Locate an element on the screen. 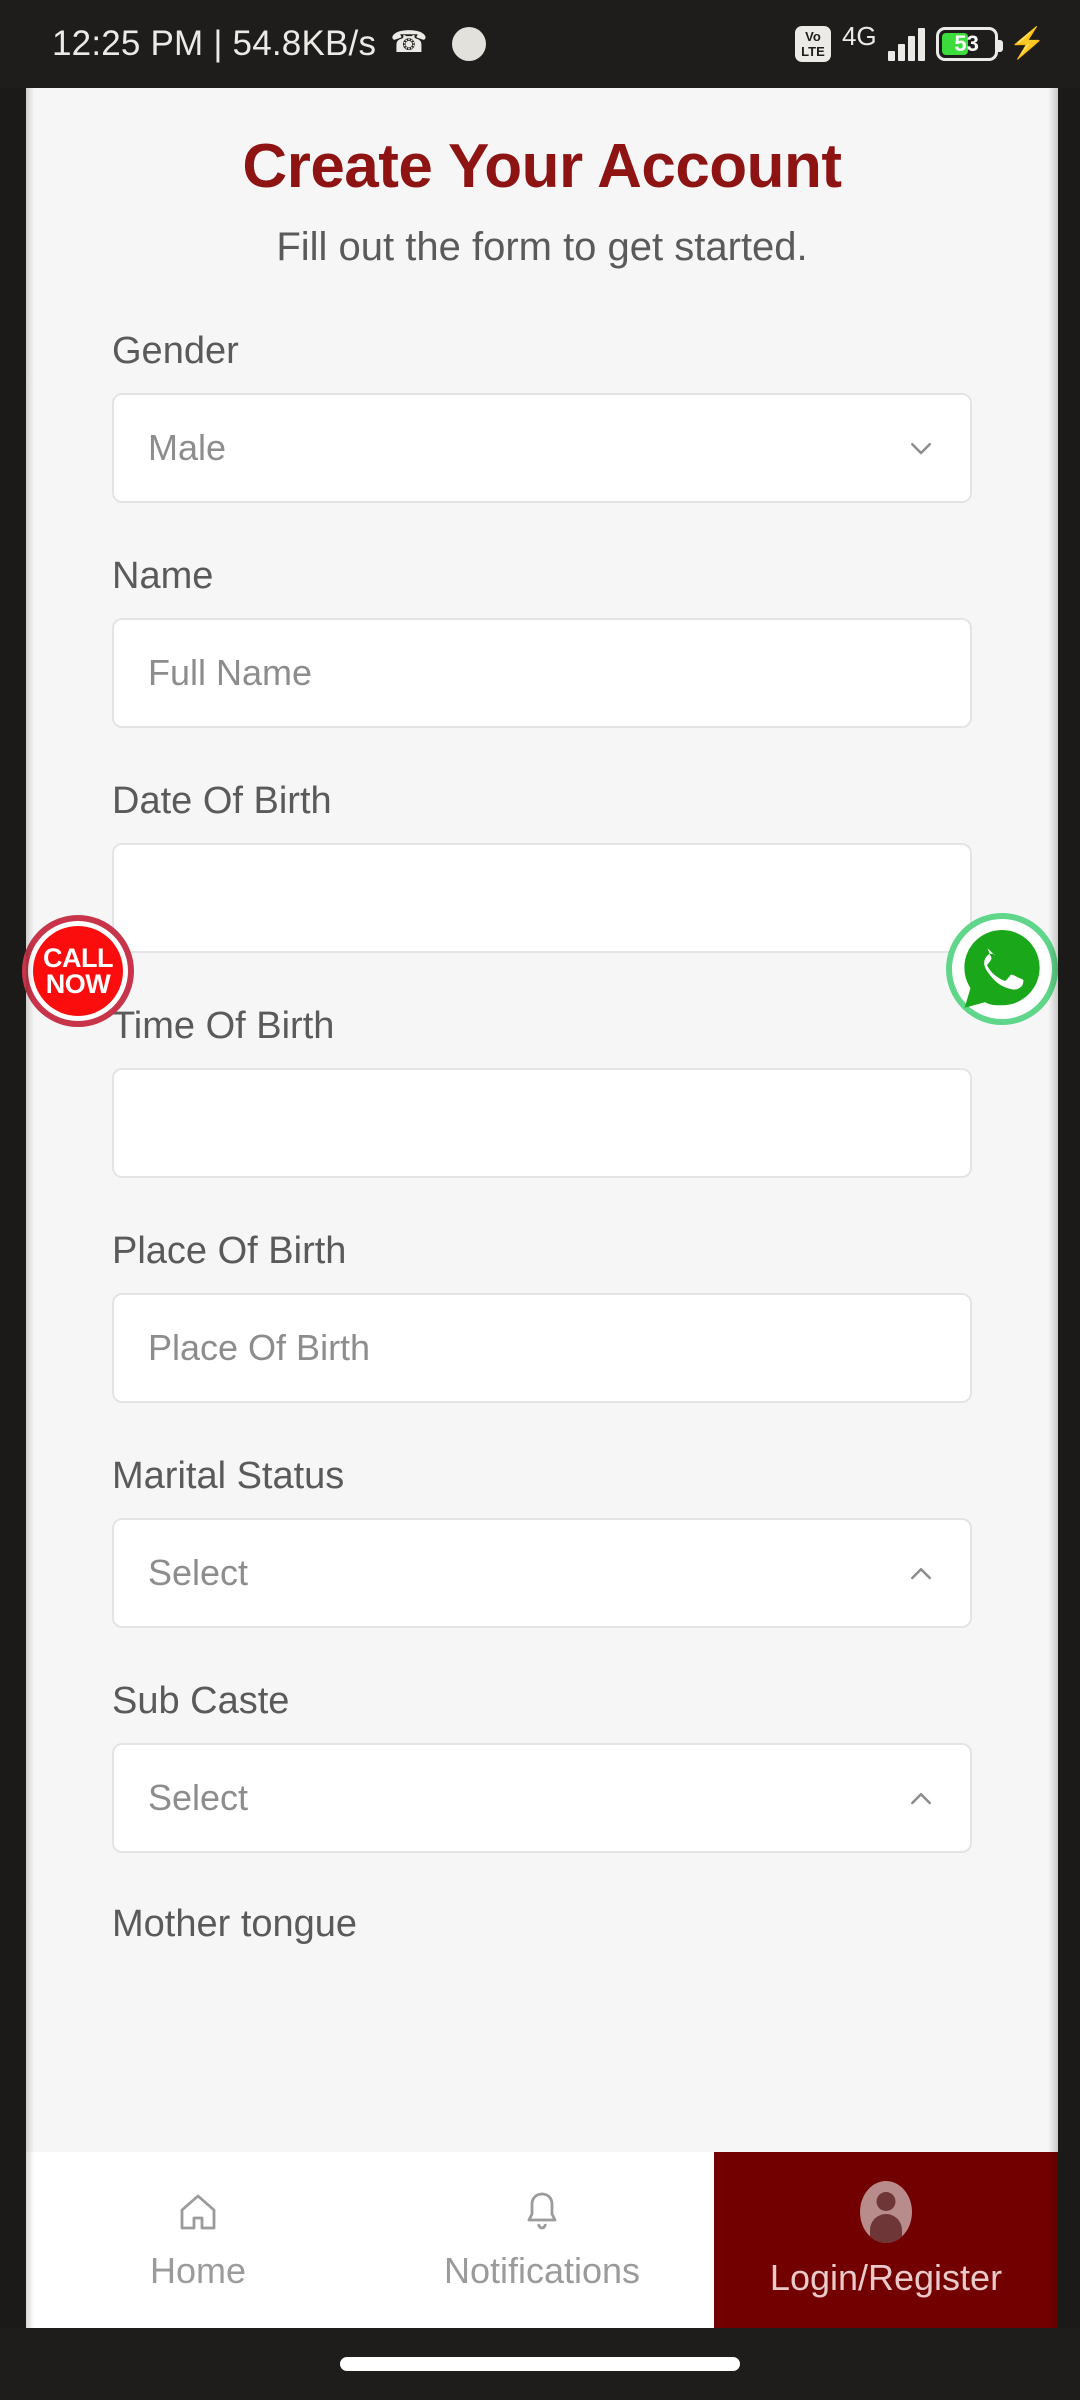 This screenshot has height=2400, width=1080. page-subtitle: Fill out the form to get started. is located at coordinates (542, 247).